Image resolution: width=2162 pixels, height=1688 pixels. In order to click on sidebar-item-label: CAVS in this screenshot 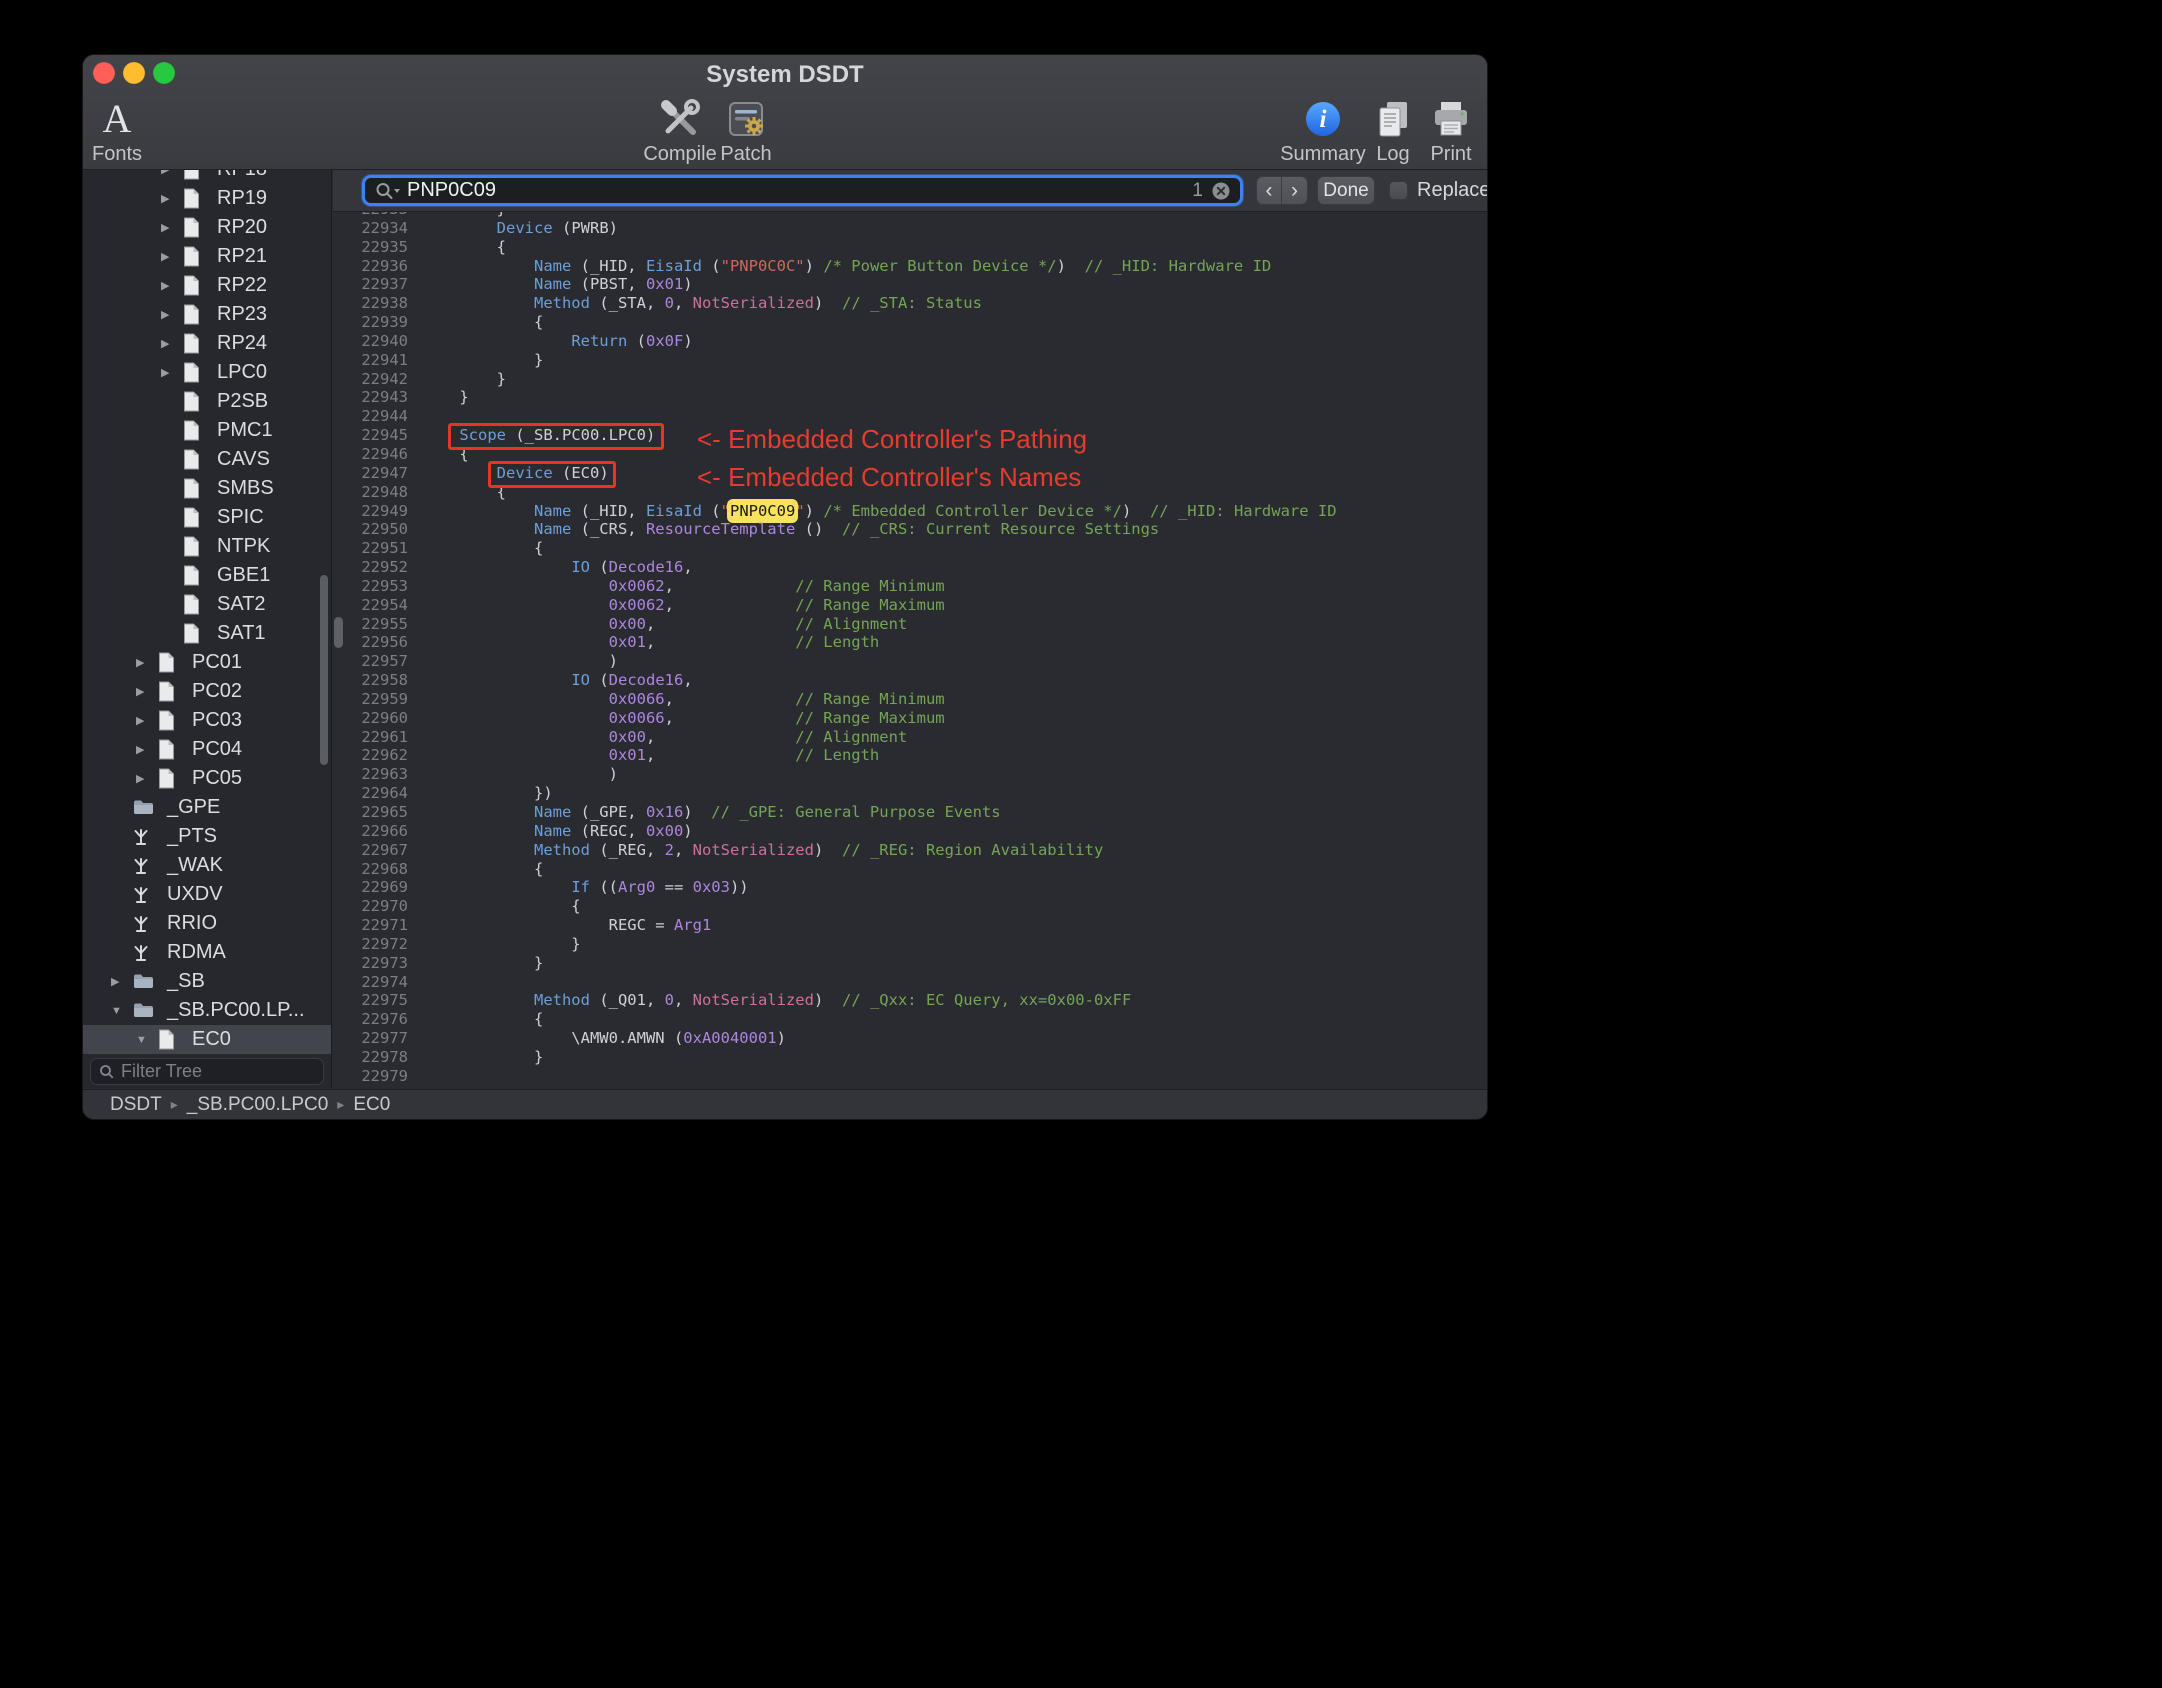, I will do `click(243, 459)`.